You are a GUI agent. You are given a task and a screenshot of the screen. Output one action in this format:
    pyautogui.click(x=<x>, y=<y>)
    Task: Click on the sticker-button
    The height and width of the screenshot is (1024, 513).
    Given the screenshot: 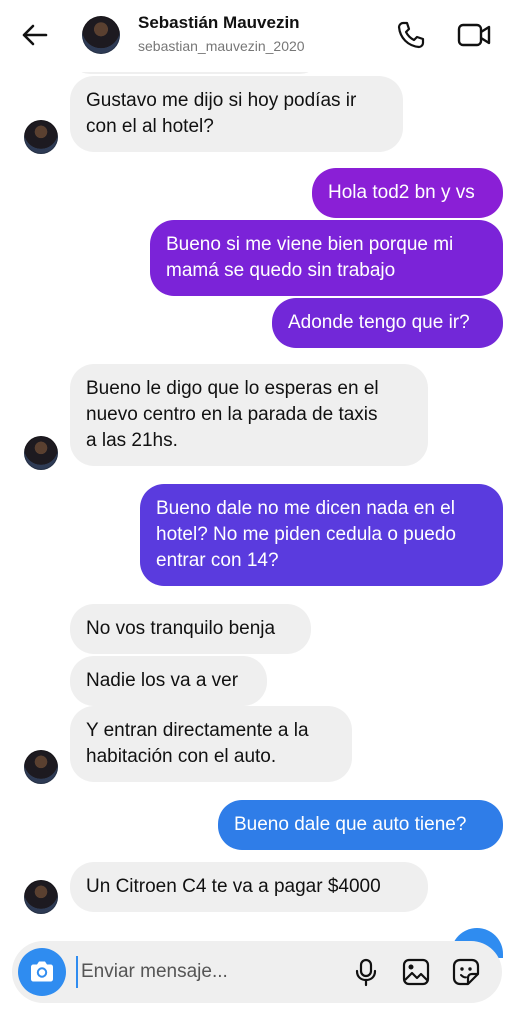 What is the action you would take?
    pyautogui.click(x=466, y=972)
    